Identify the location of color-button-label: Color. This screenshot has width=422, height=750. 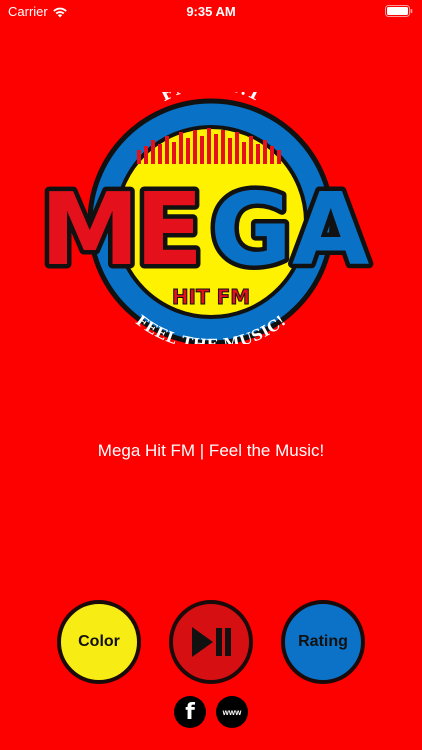
(99, 641).